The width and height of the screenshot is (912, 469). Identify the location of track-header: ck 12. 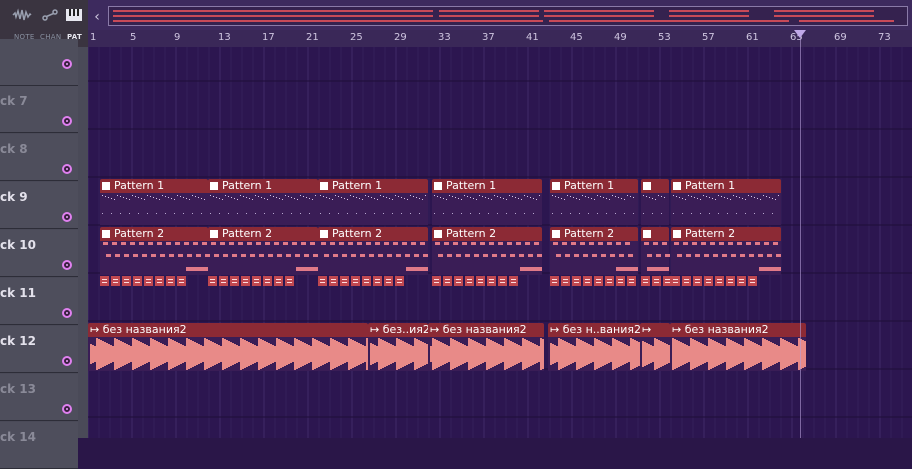
(39, 349).